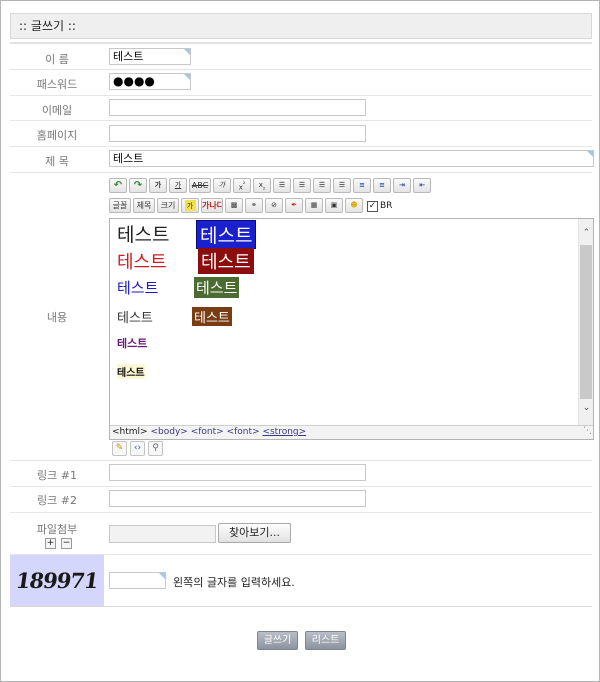 The height and width of the screenshot is (682, 600). I want to click on br-toggle: ✓ BR, so click(379, 206).